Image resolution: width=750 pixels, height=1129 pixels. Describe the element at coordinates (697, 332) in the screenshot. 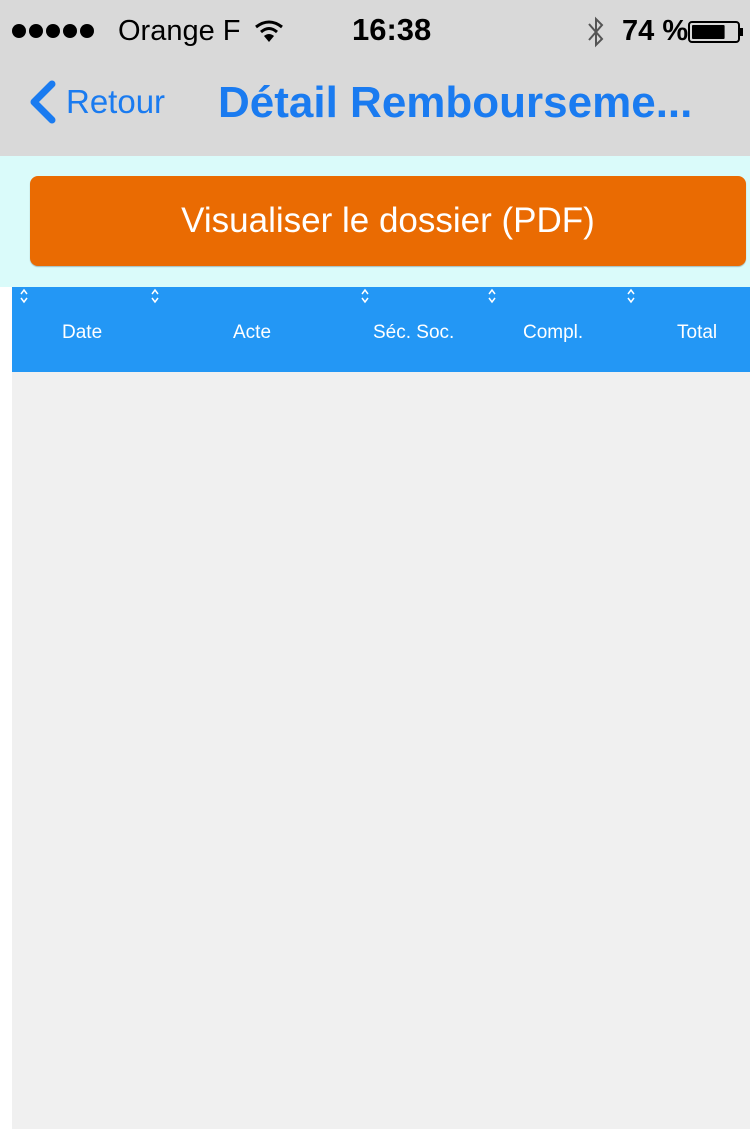

I see `column-label-total: Total` at that location.